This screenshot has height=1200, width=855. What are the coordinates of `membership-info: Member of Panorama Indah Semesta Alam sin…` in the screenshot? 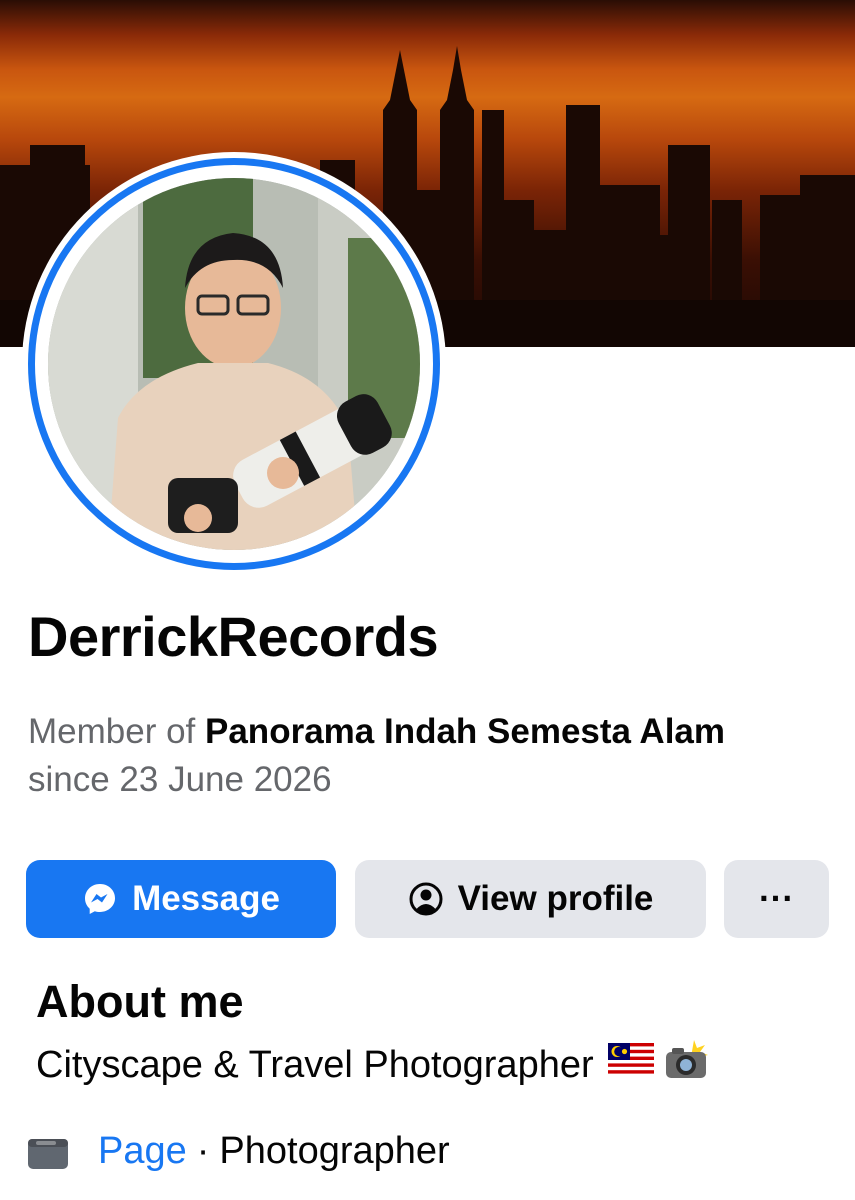 It's located at (428, 756).